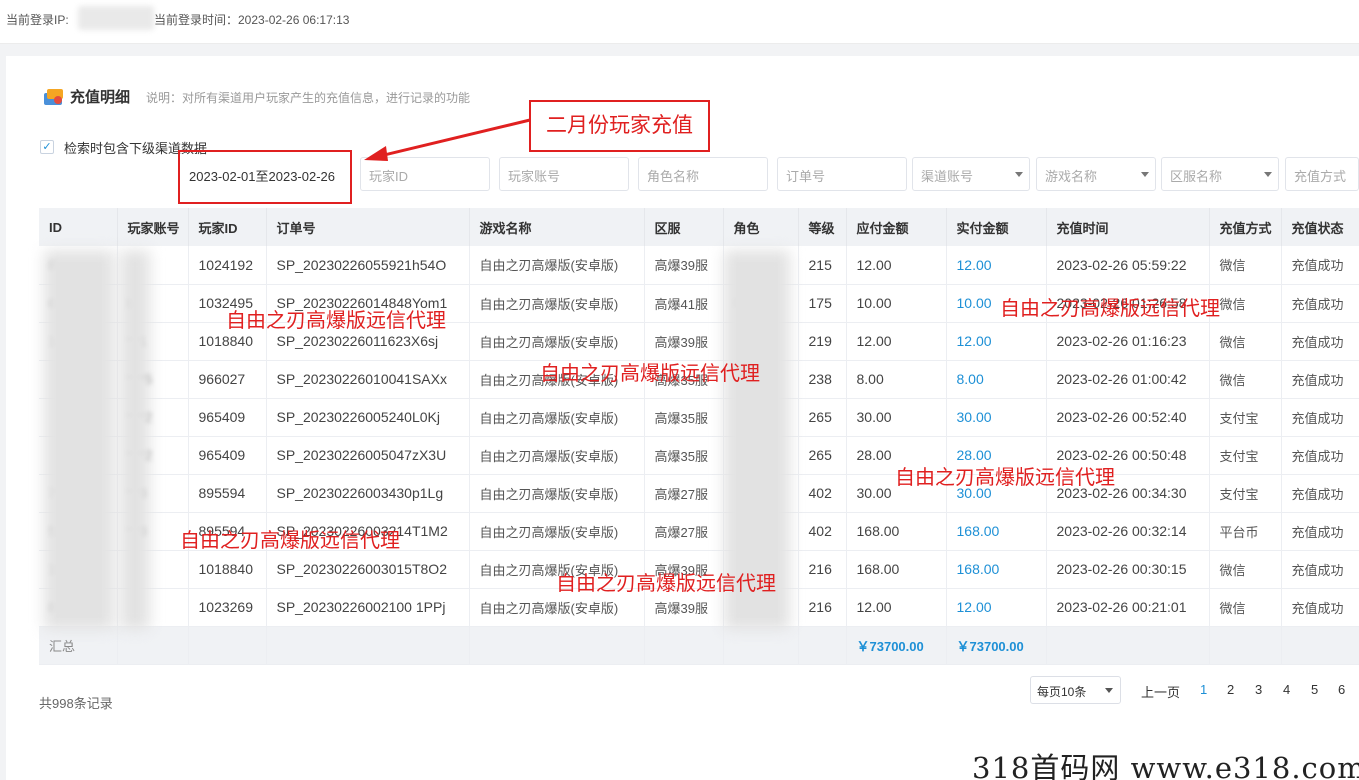 Image resolution: width=1359 pixels, height=780 pixels. What do you see at coordinates (1128, 341) in the screenshot?
I see `table-cell: 2023-02-26 01:16:23` at bounding box center [1128, 341].